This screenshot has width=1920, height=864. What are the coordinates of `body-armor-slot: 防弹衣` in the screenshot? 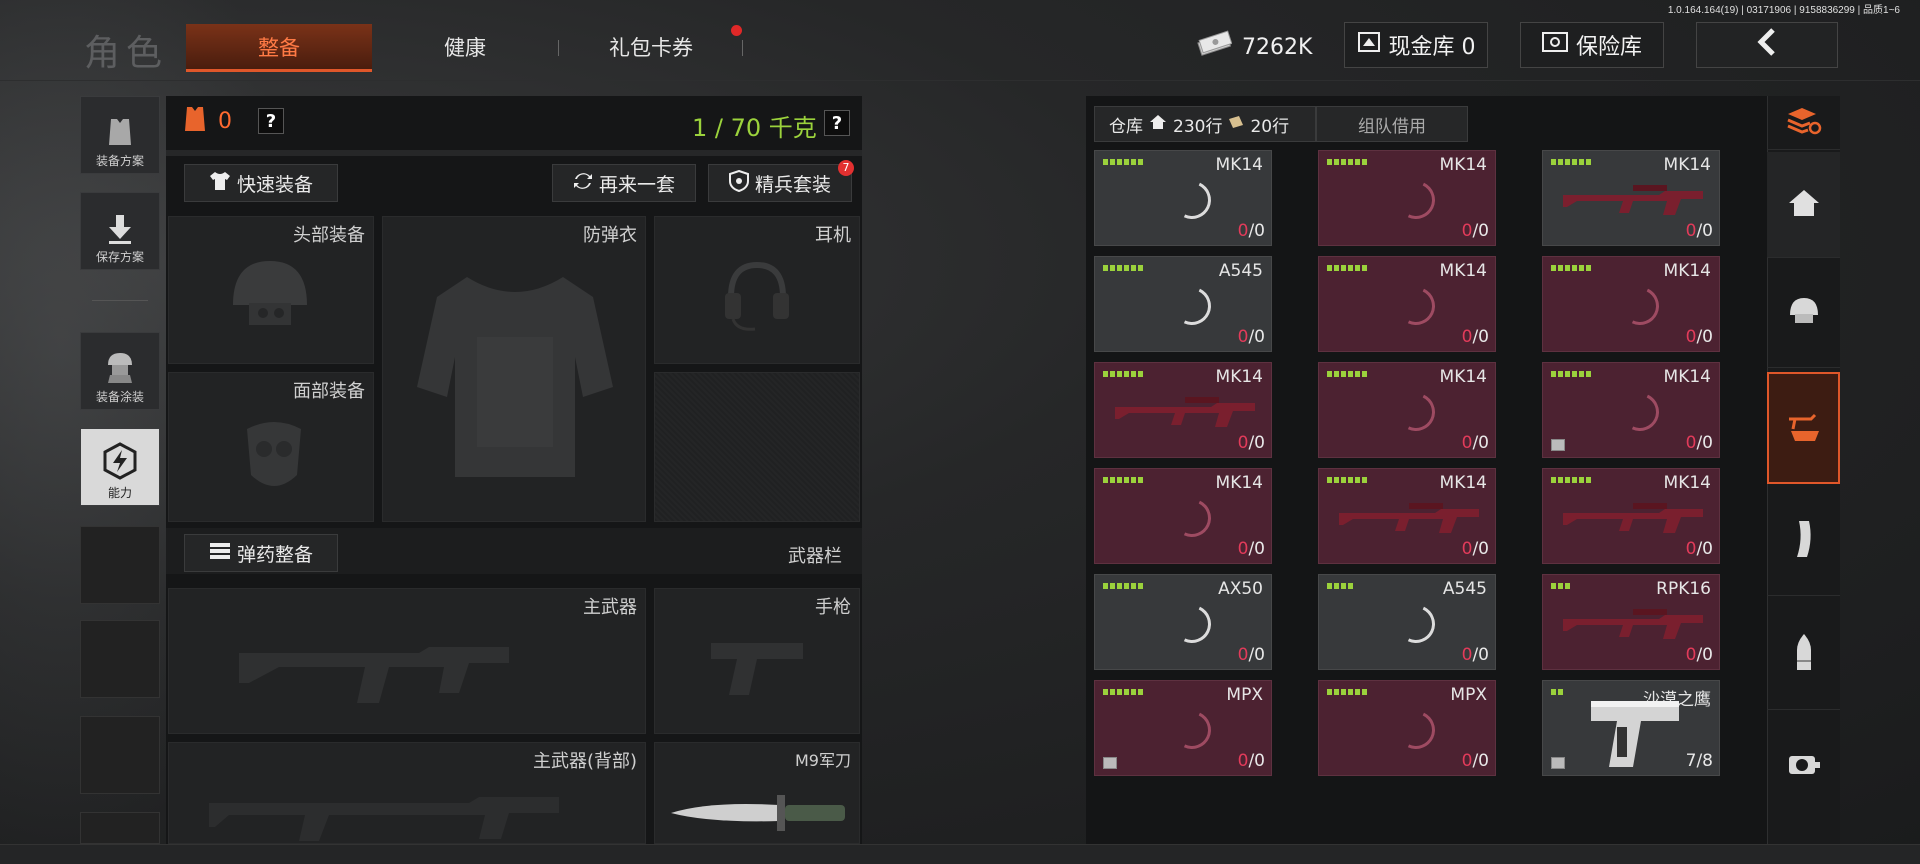 It's located at (514, 369).